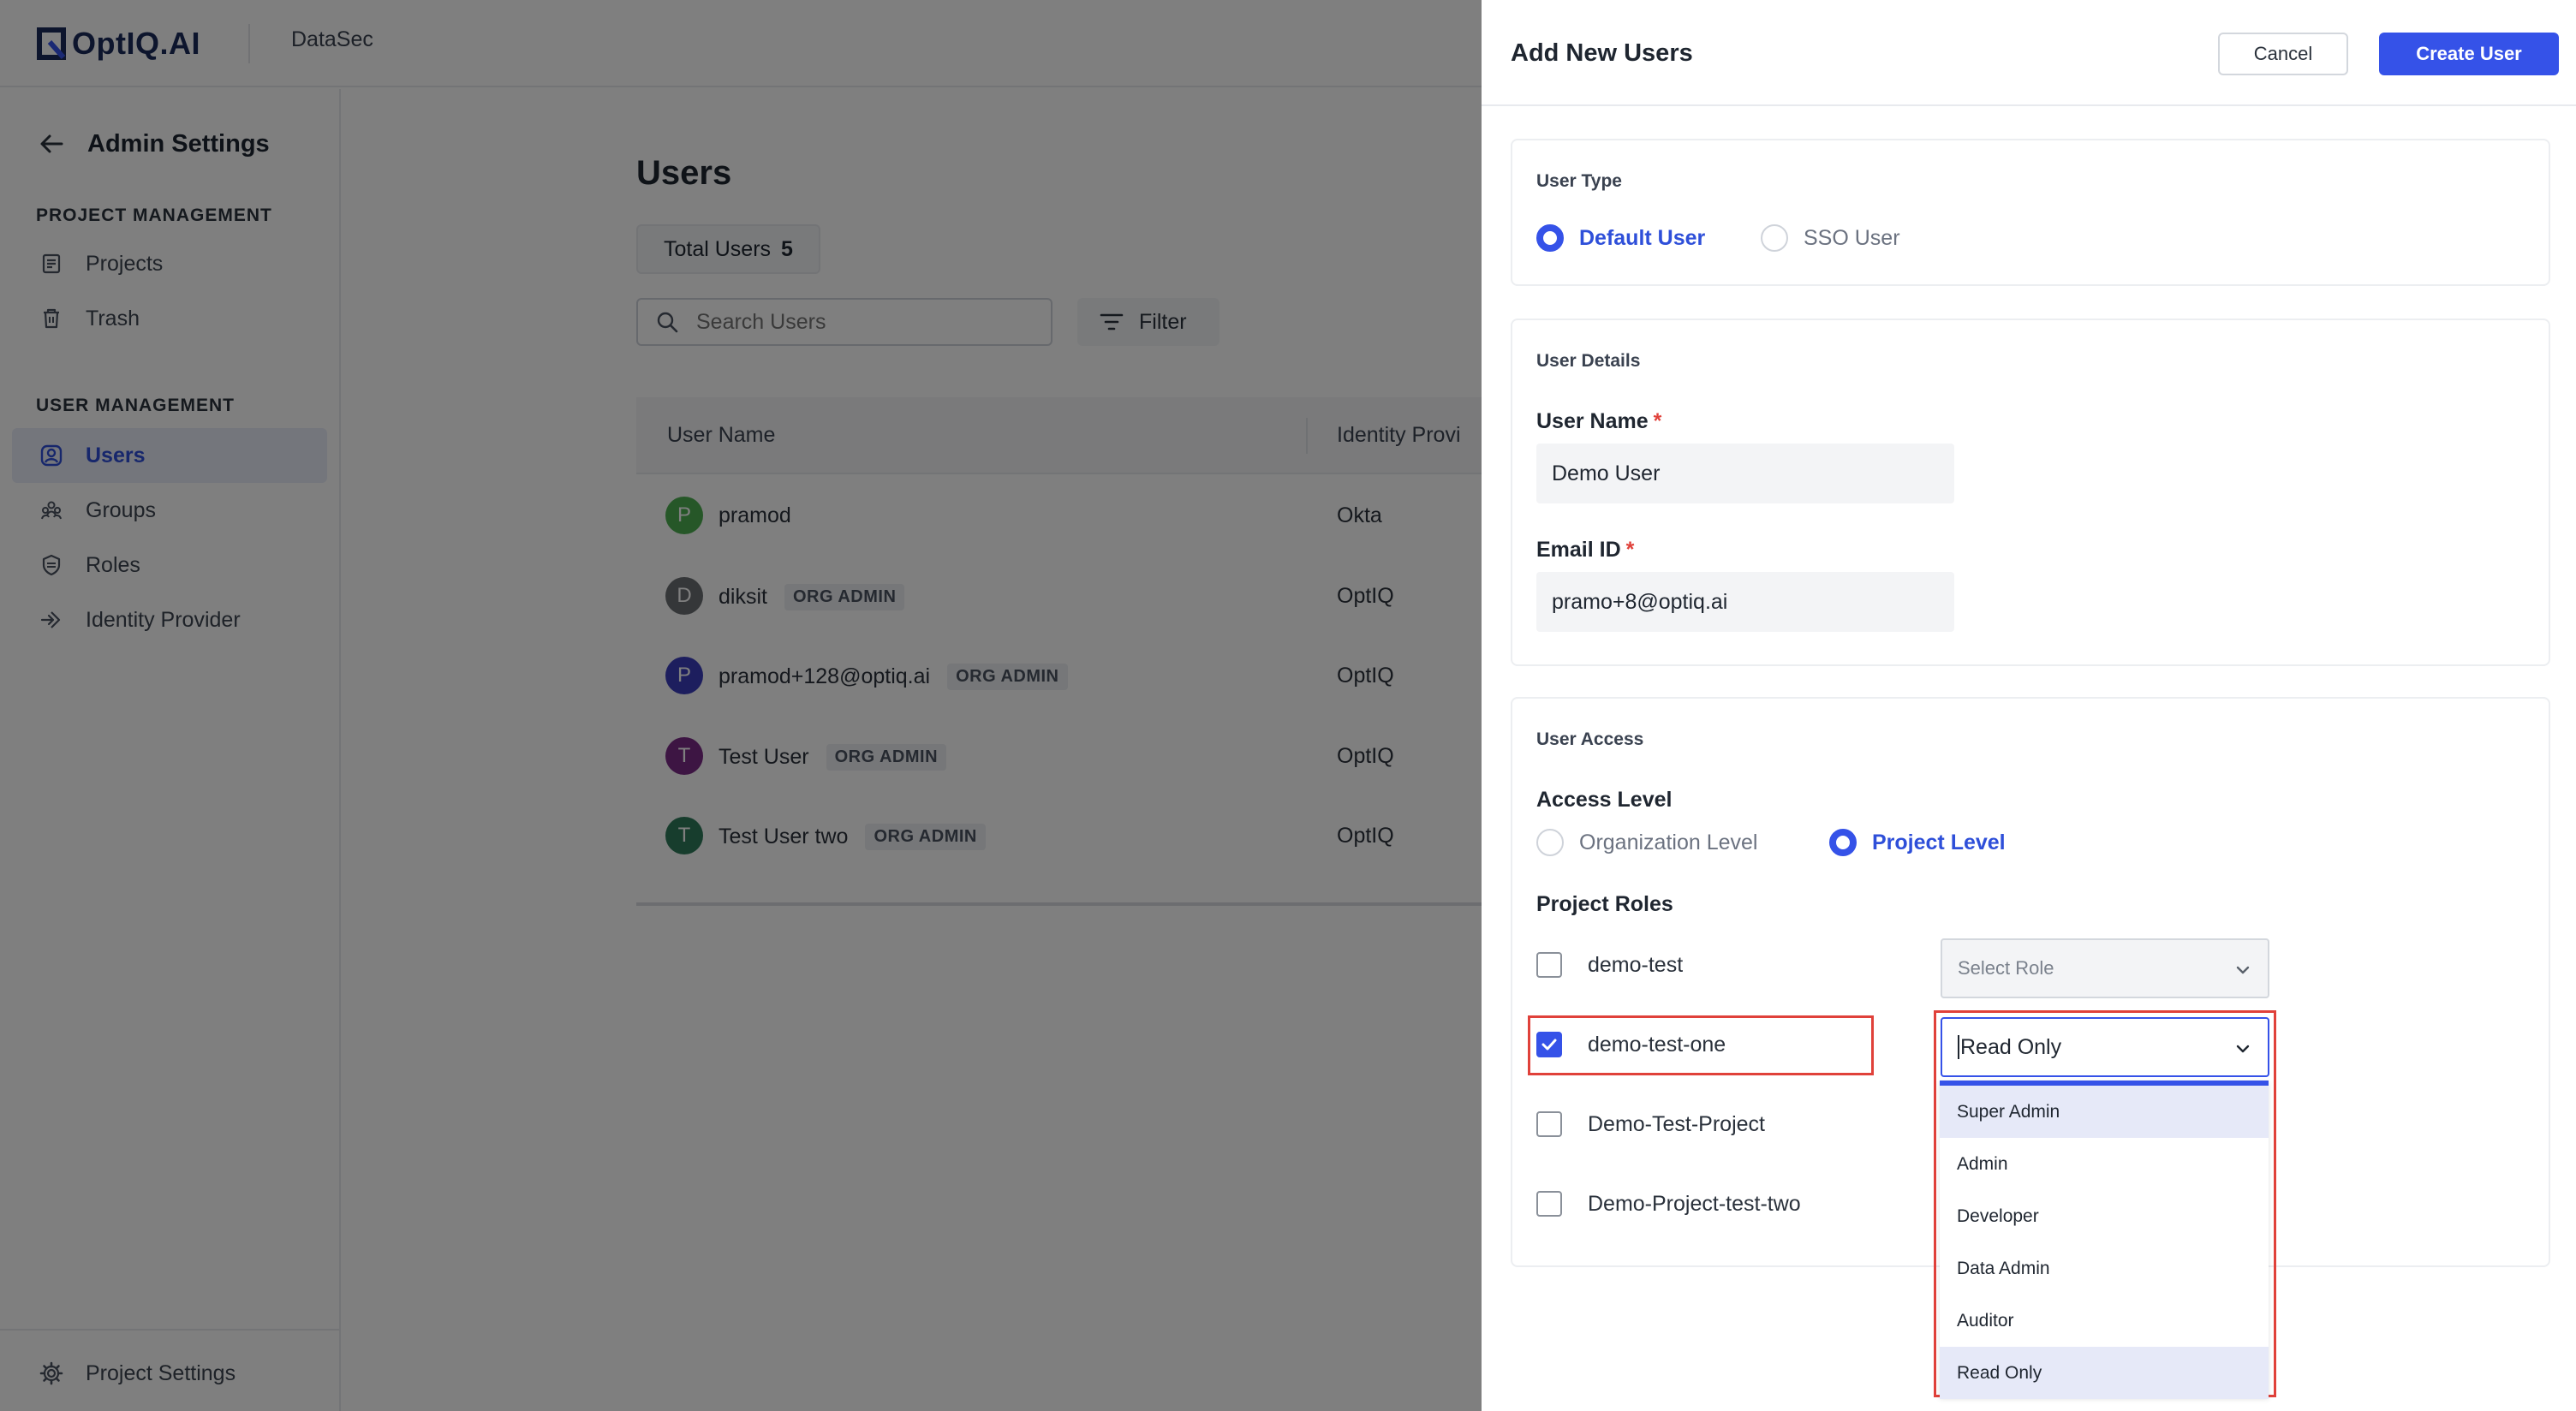 This screenshot has height=1411, width=2576. I want to click on select-value: Select Role, so click(2006, 968).